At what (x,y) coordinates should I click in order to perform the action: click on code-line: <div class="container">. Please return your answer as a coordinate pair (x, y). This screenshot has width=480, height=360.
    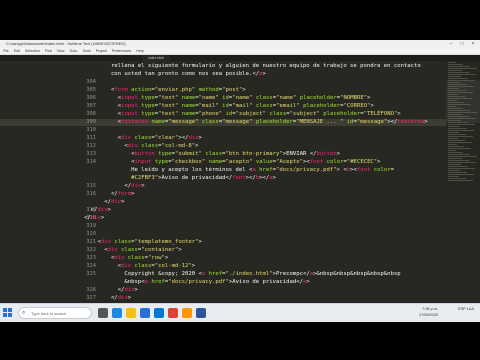
    Looking at the image, I should click on (282, 250).